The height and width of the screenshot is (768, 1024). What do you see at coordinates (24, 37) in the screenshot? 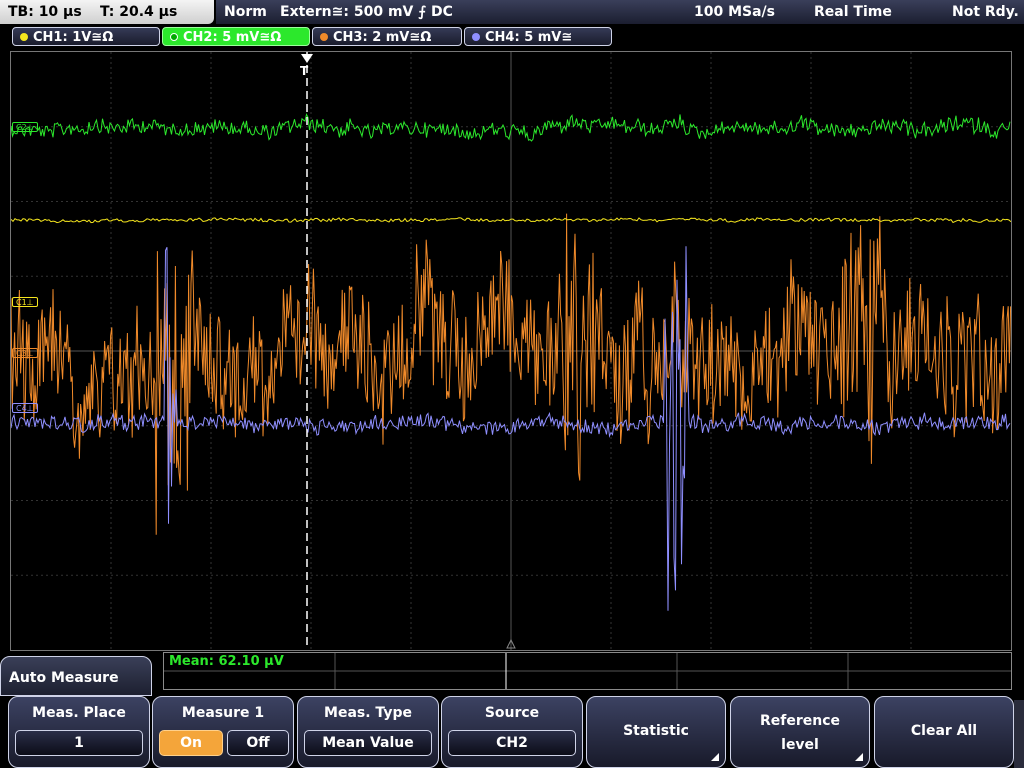
I see `ch1-color-dot-icon` at bounding box center [24, 37].